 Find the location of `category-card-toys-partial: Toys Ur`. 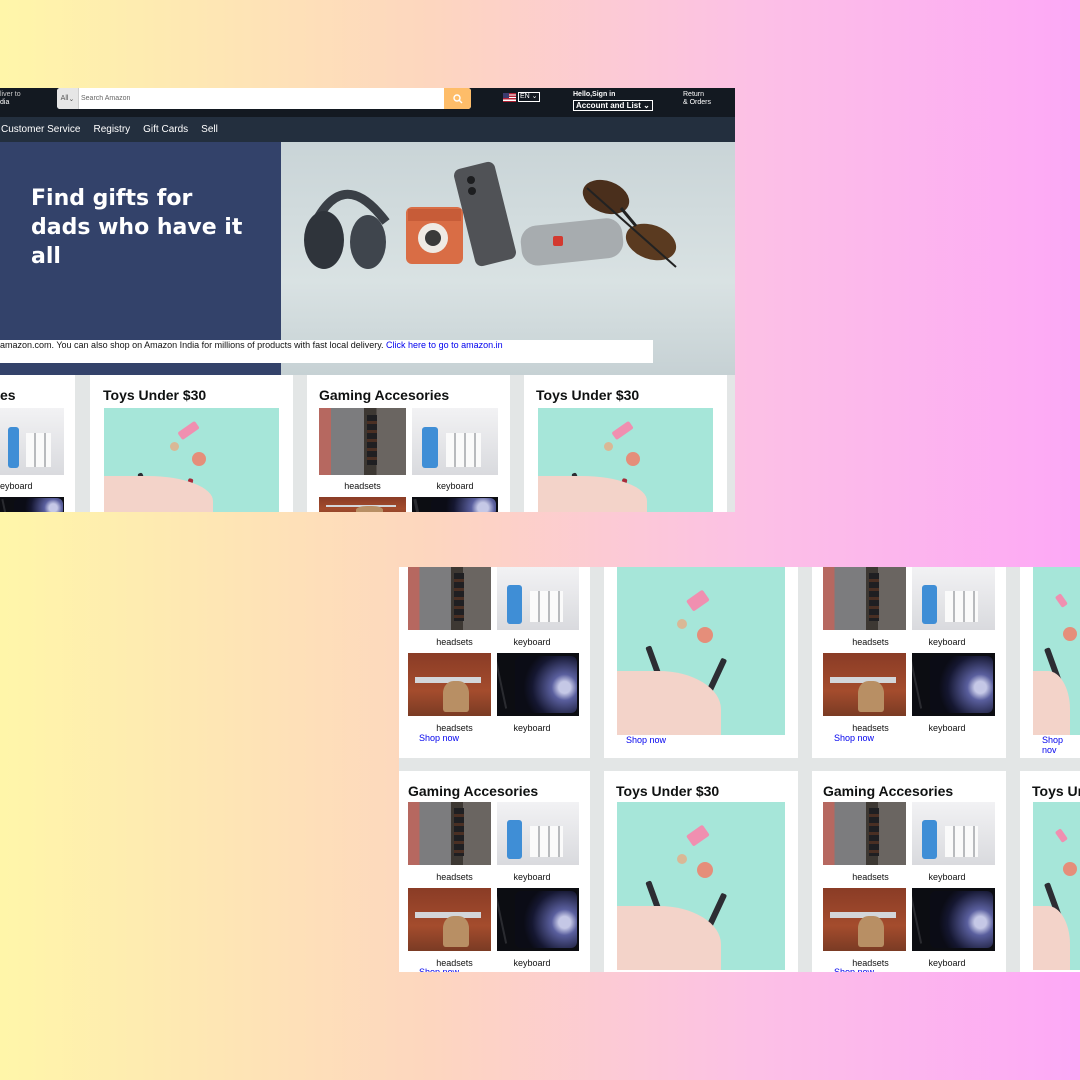

category-card-toys-partial: Toys Ur is located at coordinates (1050, 871).